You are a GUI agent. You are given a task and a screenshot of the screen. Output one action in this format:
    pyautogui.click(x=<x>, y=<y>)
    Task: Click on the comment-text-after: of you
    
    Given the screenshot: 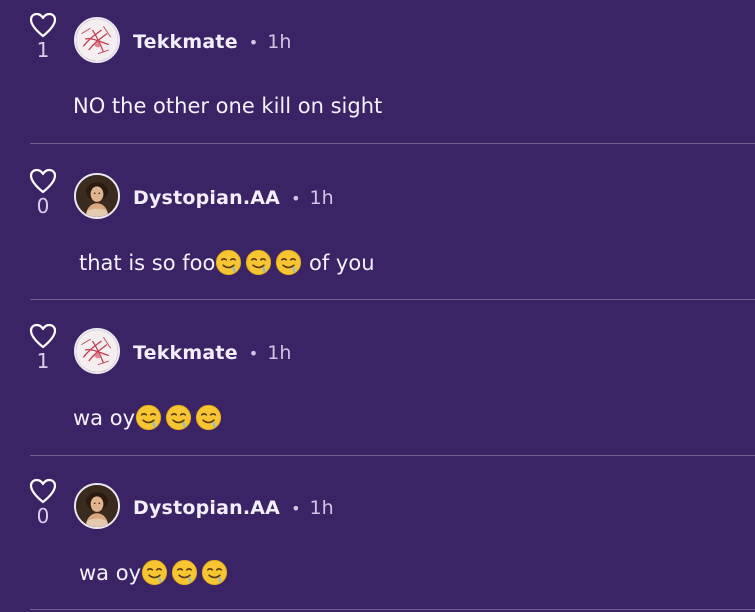 What is the action you would take?
    pyautogui.click(x=338, y=262)
    